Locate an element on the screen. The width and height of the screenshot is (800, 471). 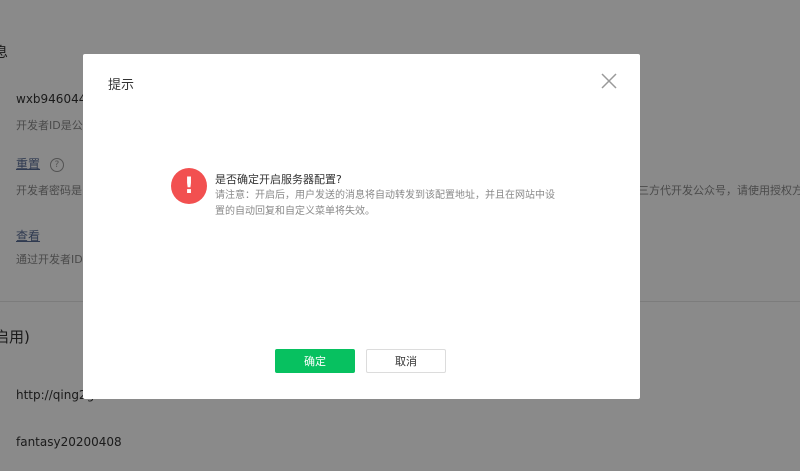
warning-icon: ! is located at coordinates (189, 186).